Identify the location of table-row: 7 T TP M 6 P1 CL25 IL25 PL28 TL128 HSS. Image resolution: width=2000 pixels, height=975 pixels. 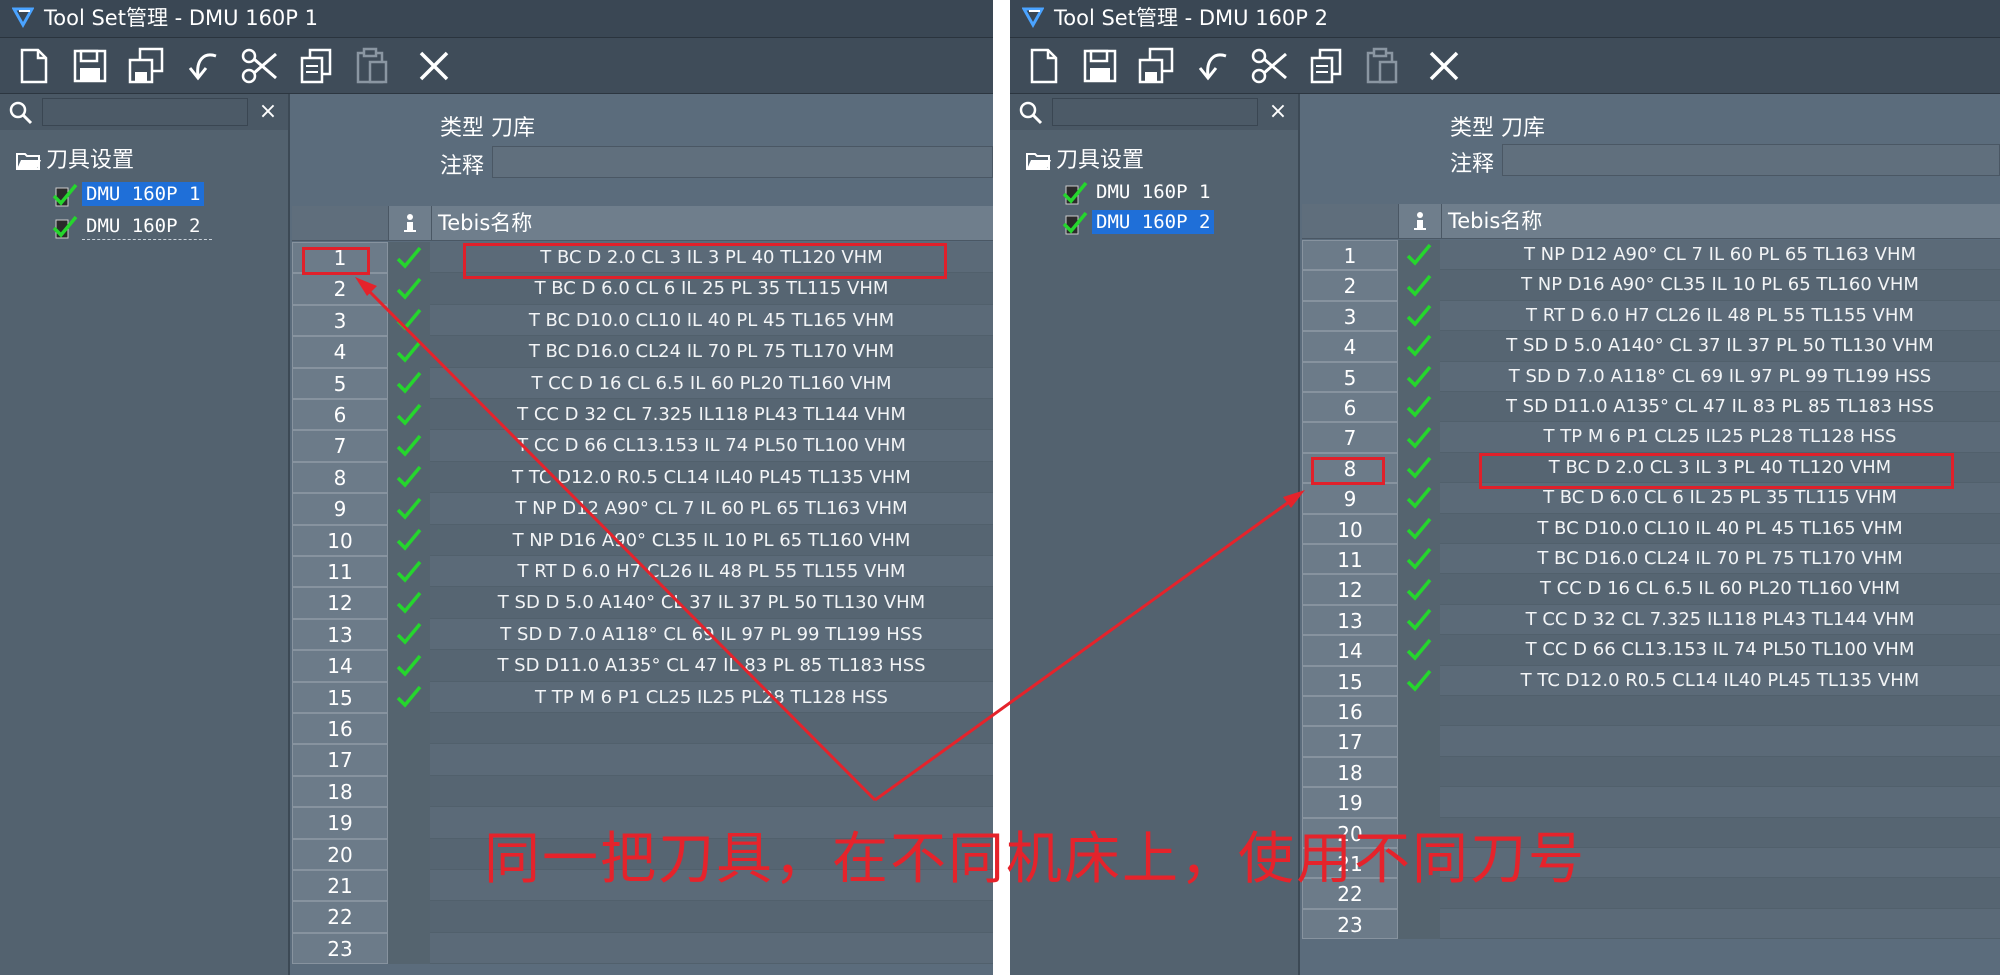
(1651, 437).